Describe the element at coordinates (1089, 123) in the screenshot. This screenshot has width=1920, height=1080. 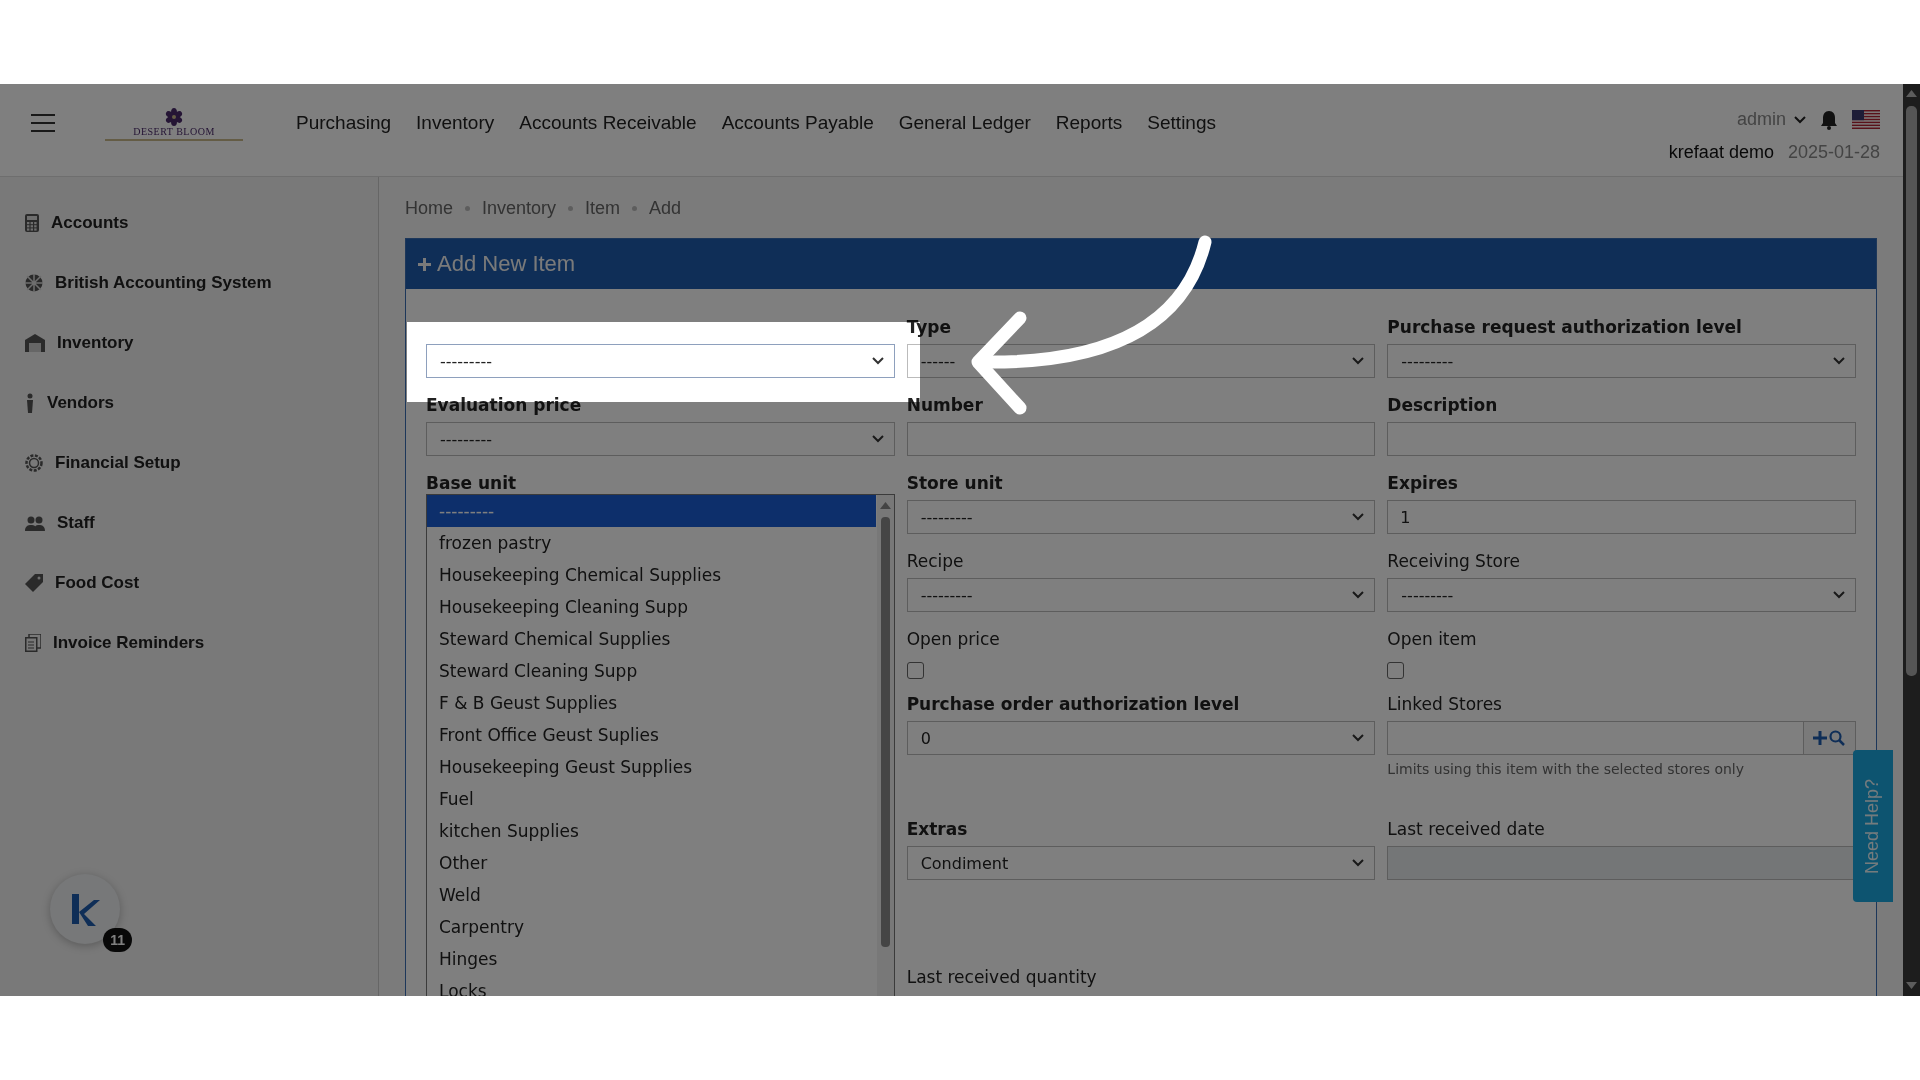
I see `nav-link: Reports` at that location.